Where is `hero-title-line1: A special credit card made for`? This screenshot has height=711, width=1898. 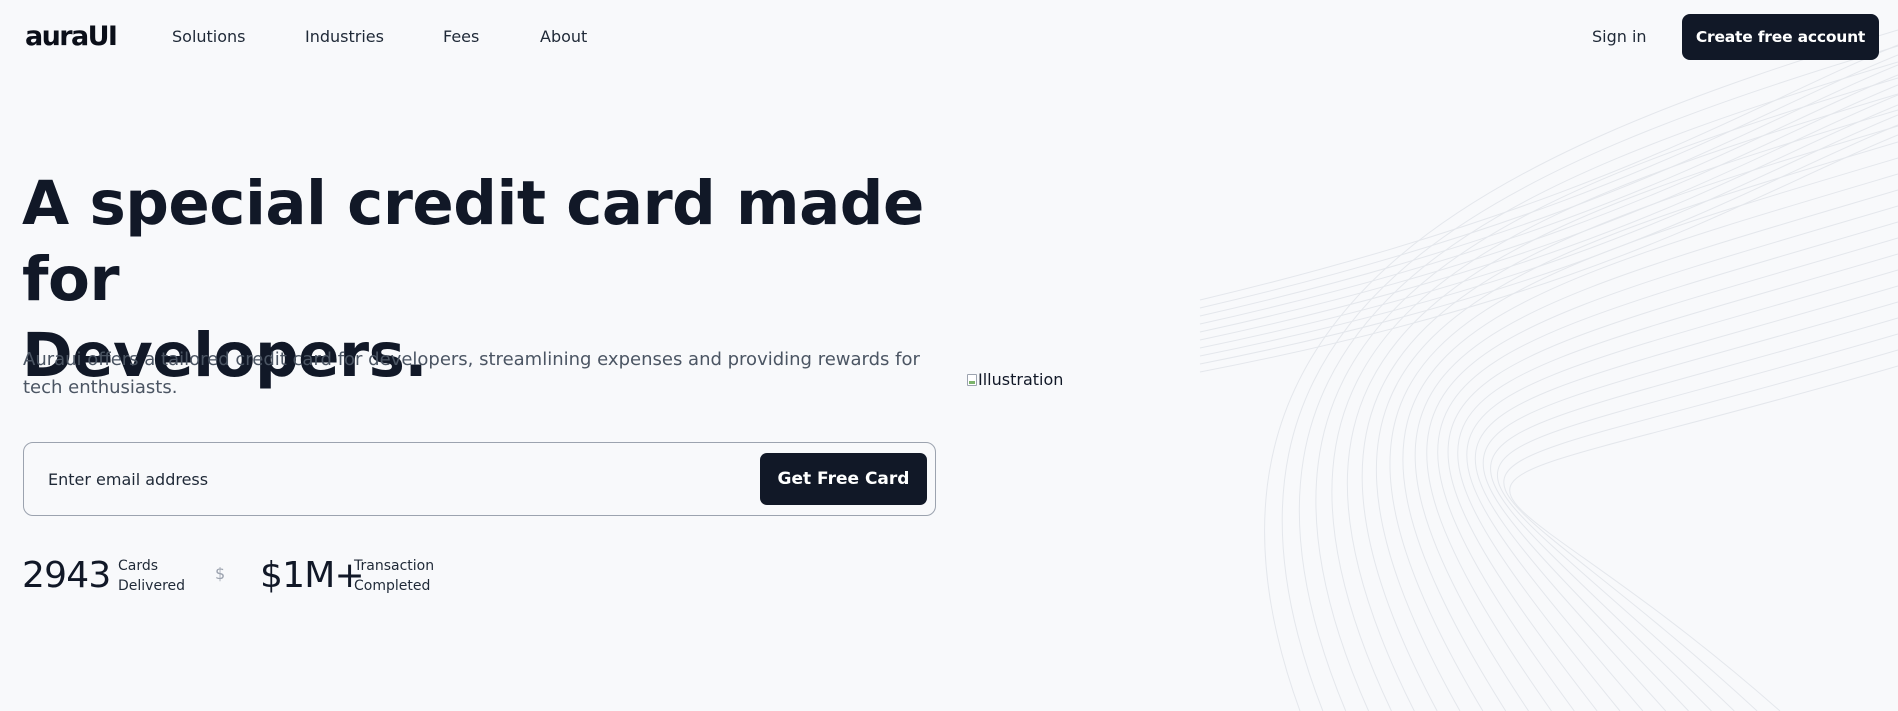 hero-title-line1: A special credit card made for is located at coordinates (473, 241).